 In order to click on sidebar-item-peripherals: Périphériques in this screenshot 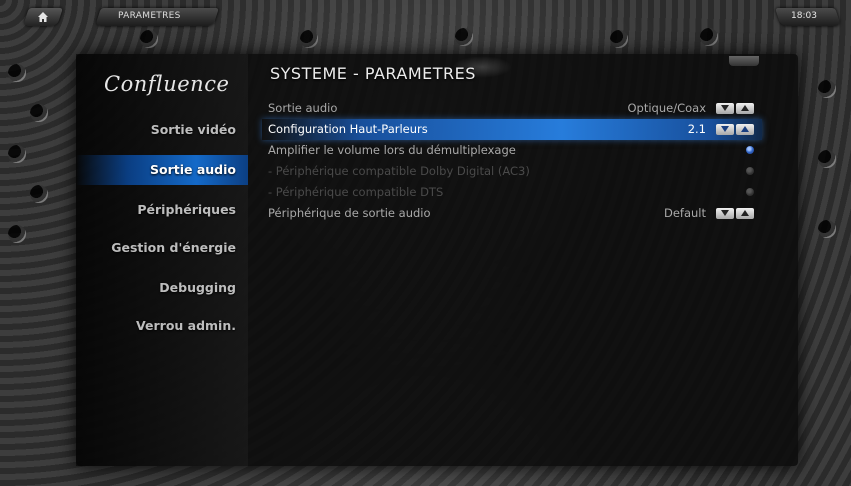, I will do `click(162, 210)`.